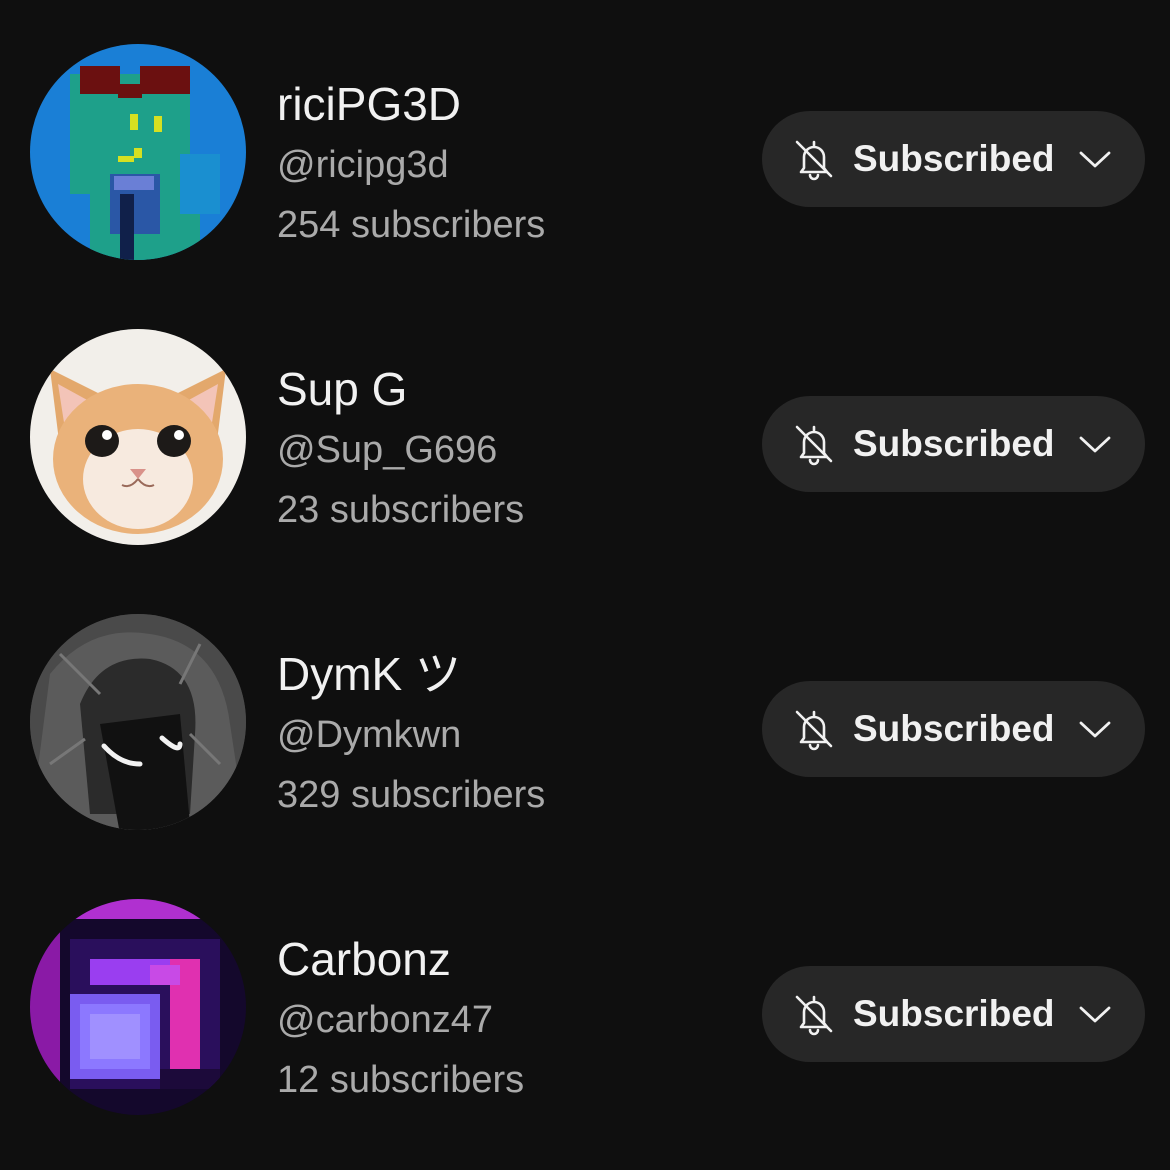 The image size is (1170, 1170). Describe the element at coordinates (401, 1080) in the screenshot. I see `subscriber-count: 12 subscribers` at that location.